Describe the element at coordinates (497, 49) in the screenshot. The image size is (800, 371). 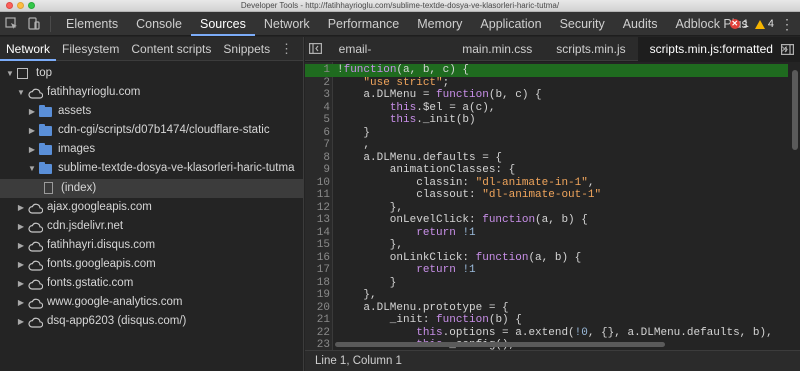
I see `file-tab-main-min-css: main.min.css` at that location.